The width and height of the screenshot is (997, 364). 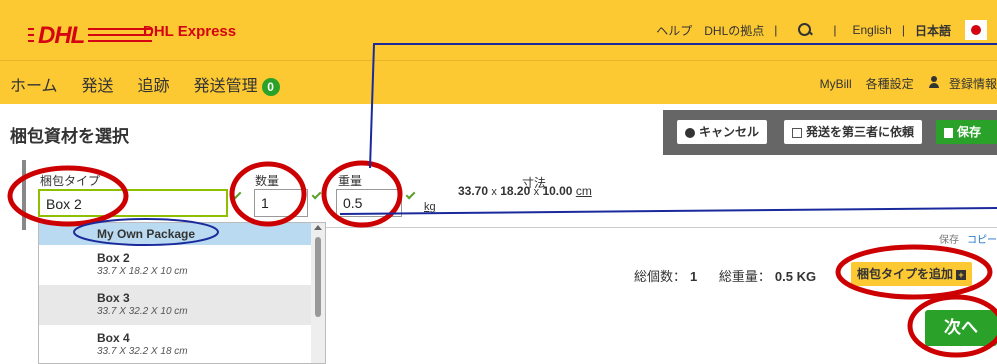 I want to click on callout-line, so click(x=668, y=211).